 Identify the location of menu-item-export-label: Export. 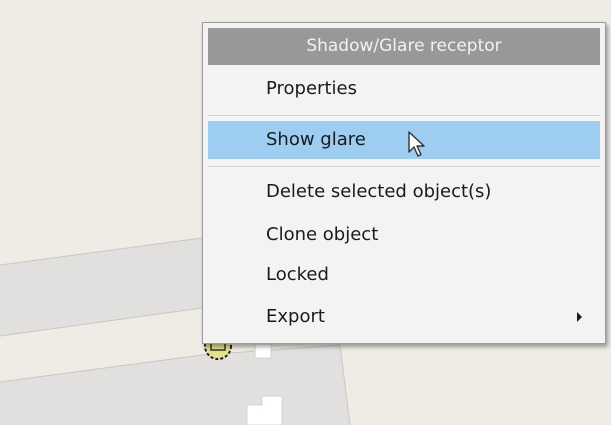
(295, 316).